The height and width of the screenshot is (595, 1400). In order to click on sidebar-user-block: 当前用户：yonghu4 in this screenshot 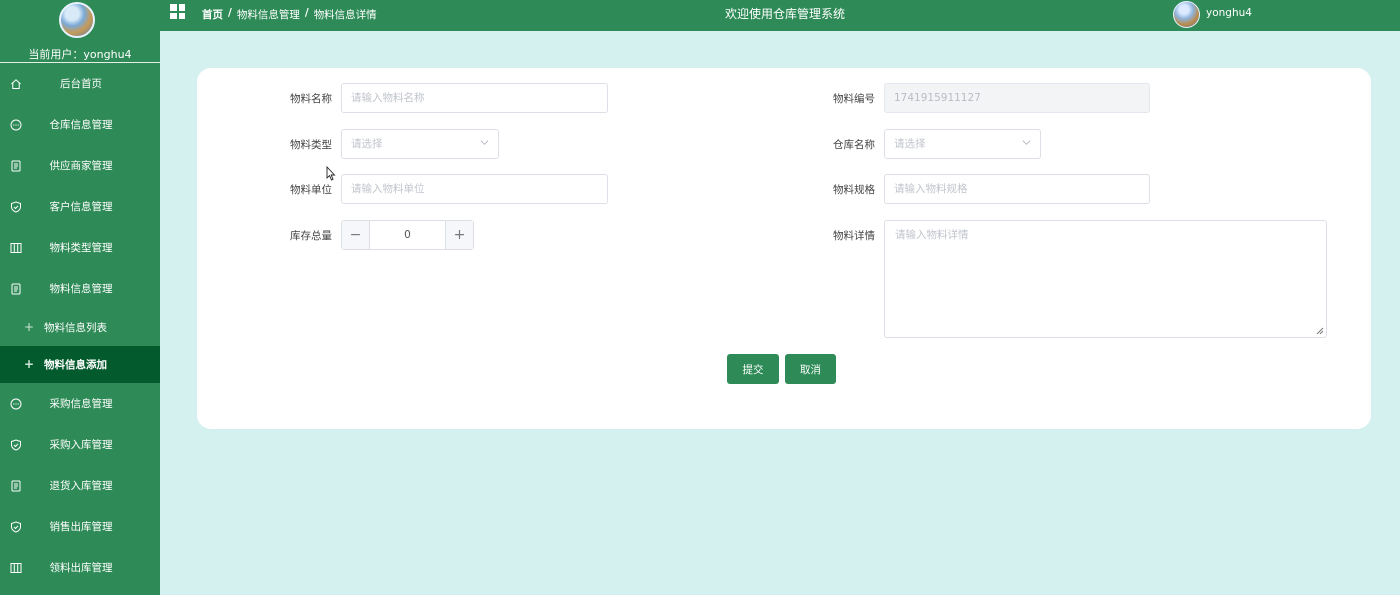, I will do `click(80, 31)`.